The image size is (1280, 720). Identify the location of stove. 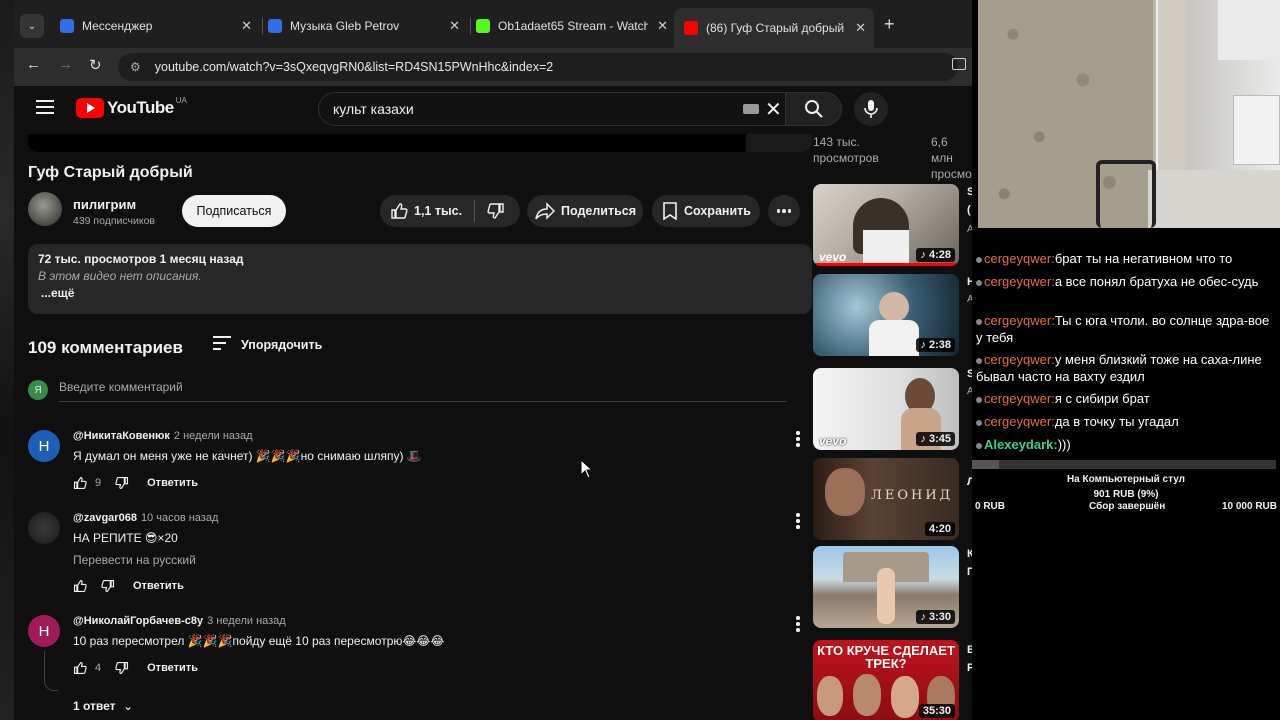
(1256, 130).